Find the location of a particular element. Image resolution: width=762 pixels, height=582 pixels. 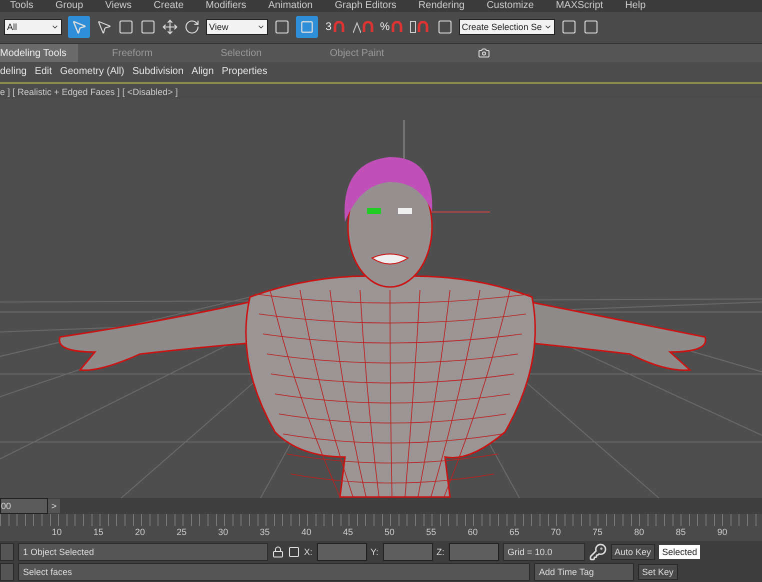

frame-number: 45 is located at coordinates (348, 532).